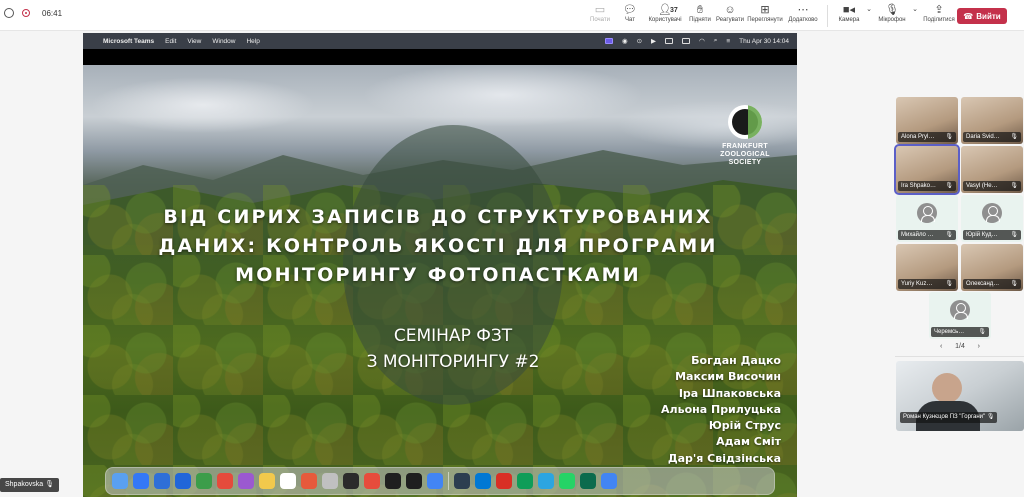 Image resolution: width=1024 pixels, height=497 pixels. What do you see at coordinates (915, 16) in the screenshot?
I see `mic-options: ⌄` at bounding box center [915, 16].